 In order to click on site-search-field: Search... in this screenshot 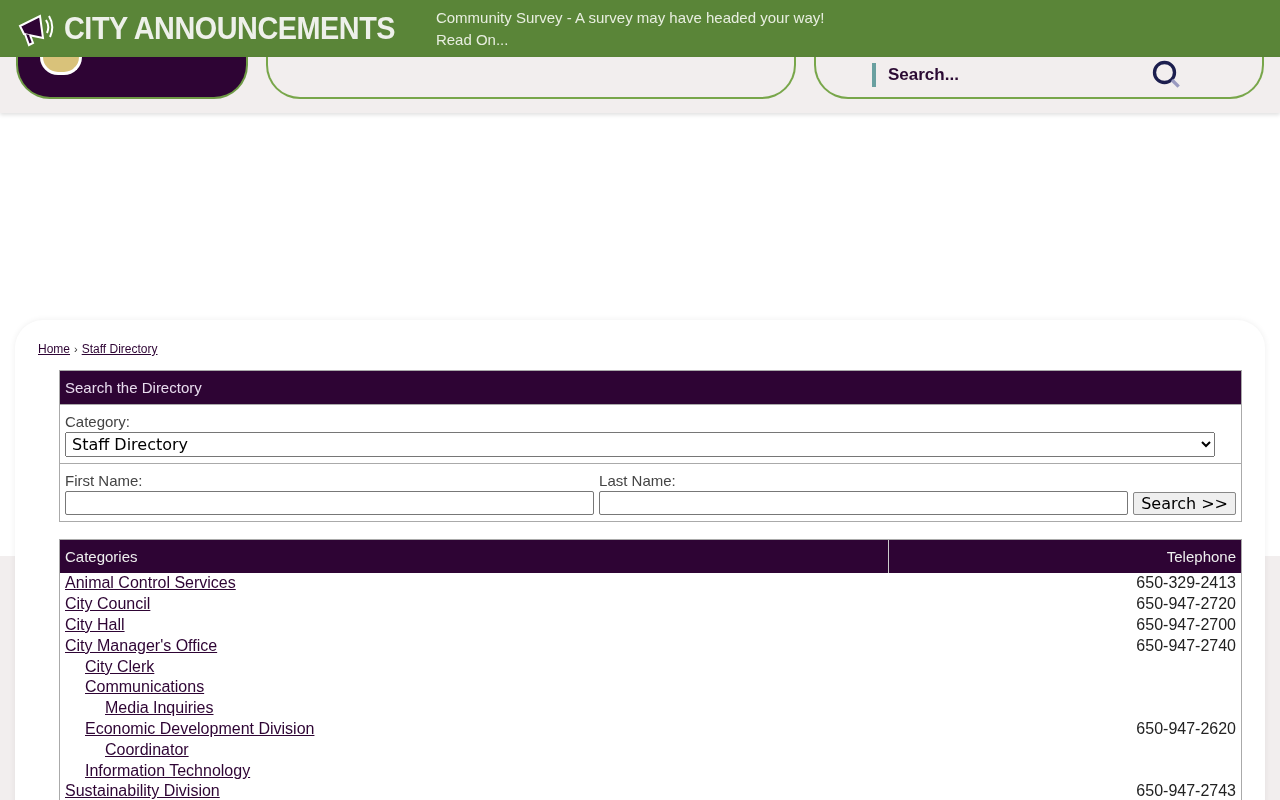, I will do `click(1039, 78)`.